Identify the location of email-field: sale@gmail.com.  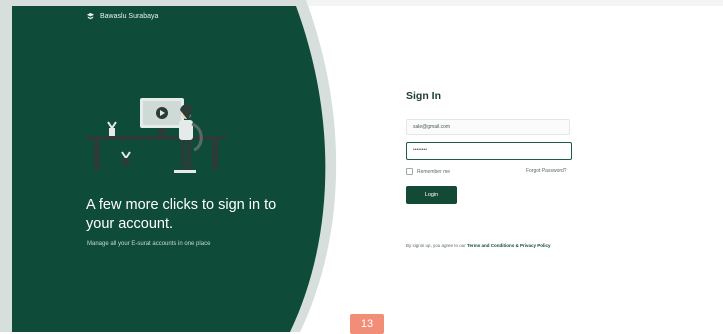
(488, 127).